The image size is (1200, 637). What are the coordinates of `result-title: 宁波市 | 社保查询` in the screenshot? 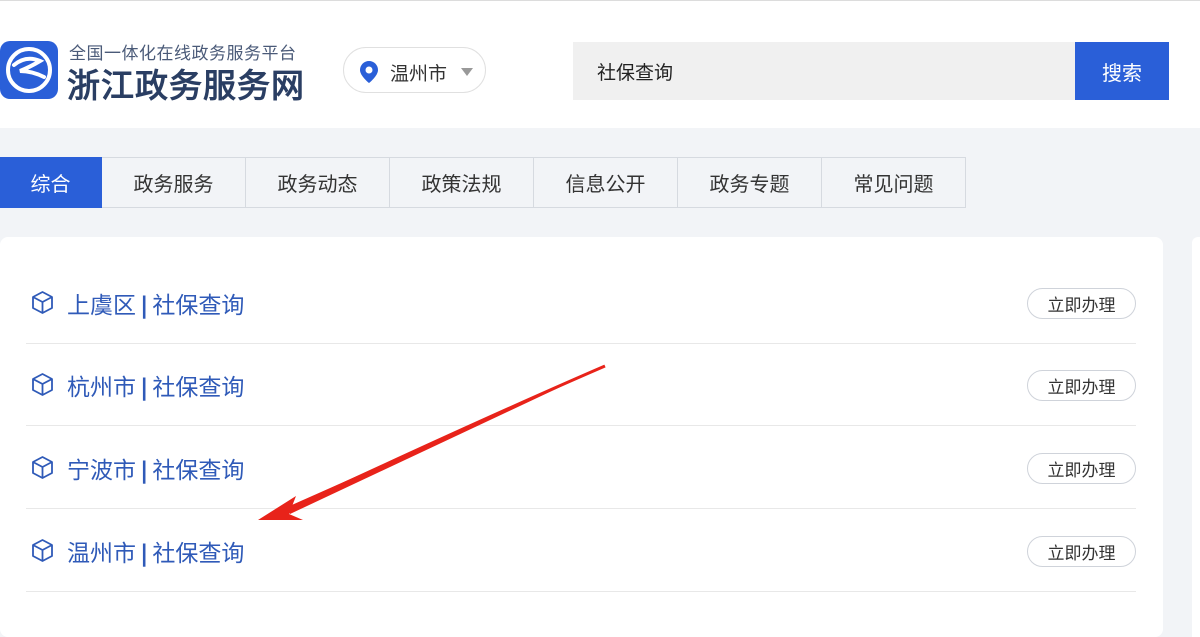 It's located at (155, 468).